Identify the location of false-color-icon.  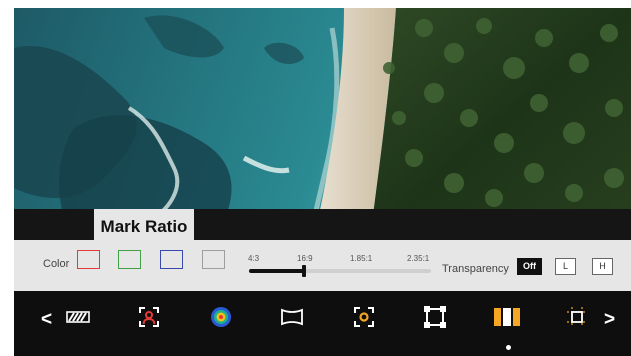
(221, 317).